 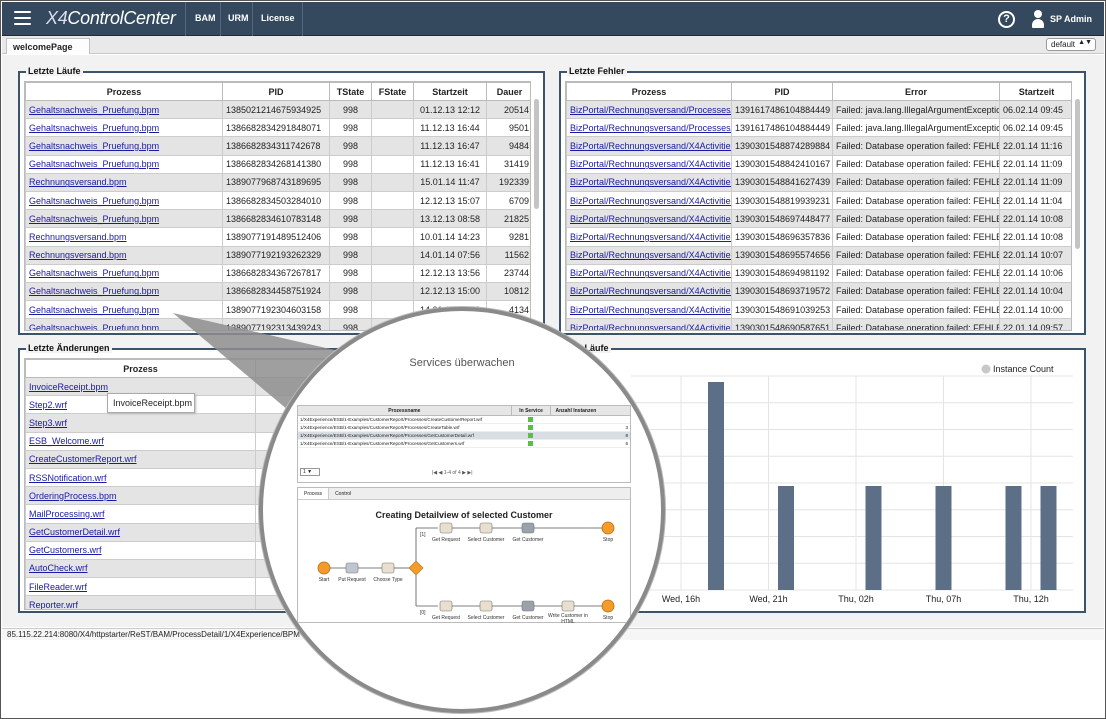 I want to click on pager: |◀ ◀ 1-4 of 4 ▶ ▶|, so click(x=452, y=473).